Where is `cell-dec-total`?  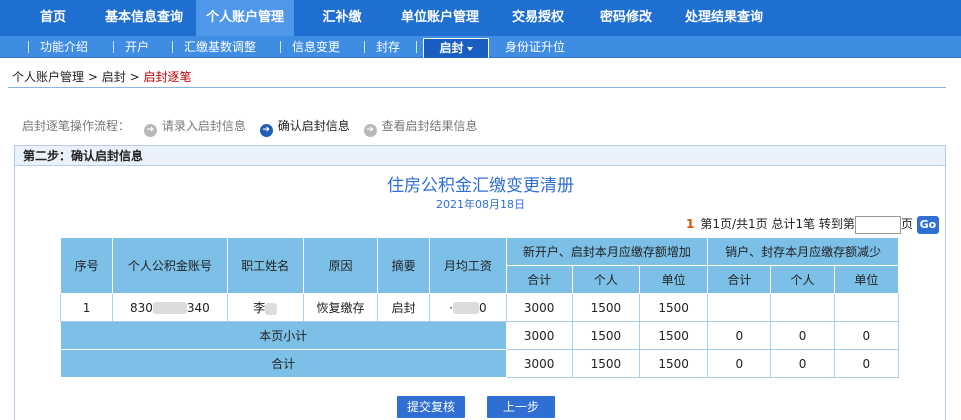
cell-dec-total is located at coordinates (739, 307).